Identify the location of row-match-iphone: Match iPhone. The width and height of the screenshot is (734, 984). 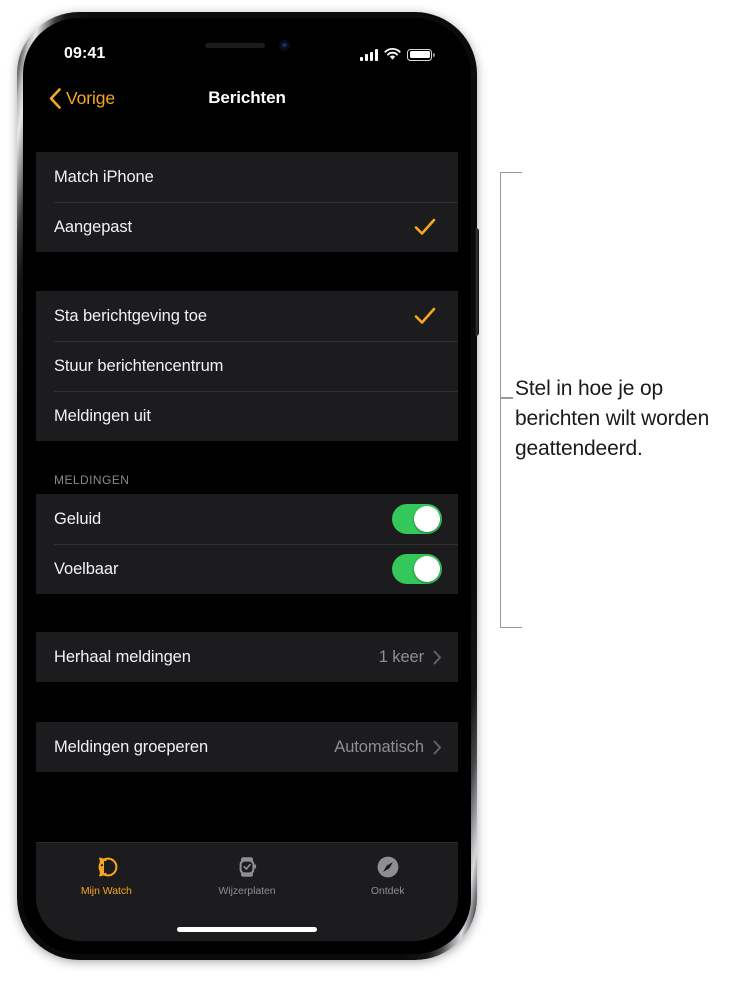
(247, 177).